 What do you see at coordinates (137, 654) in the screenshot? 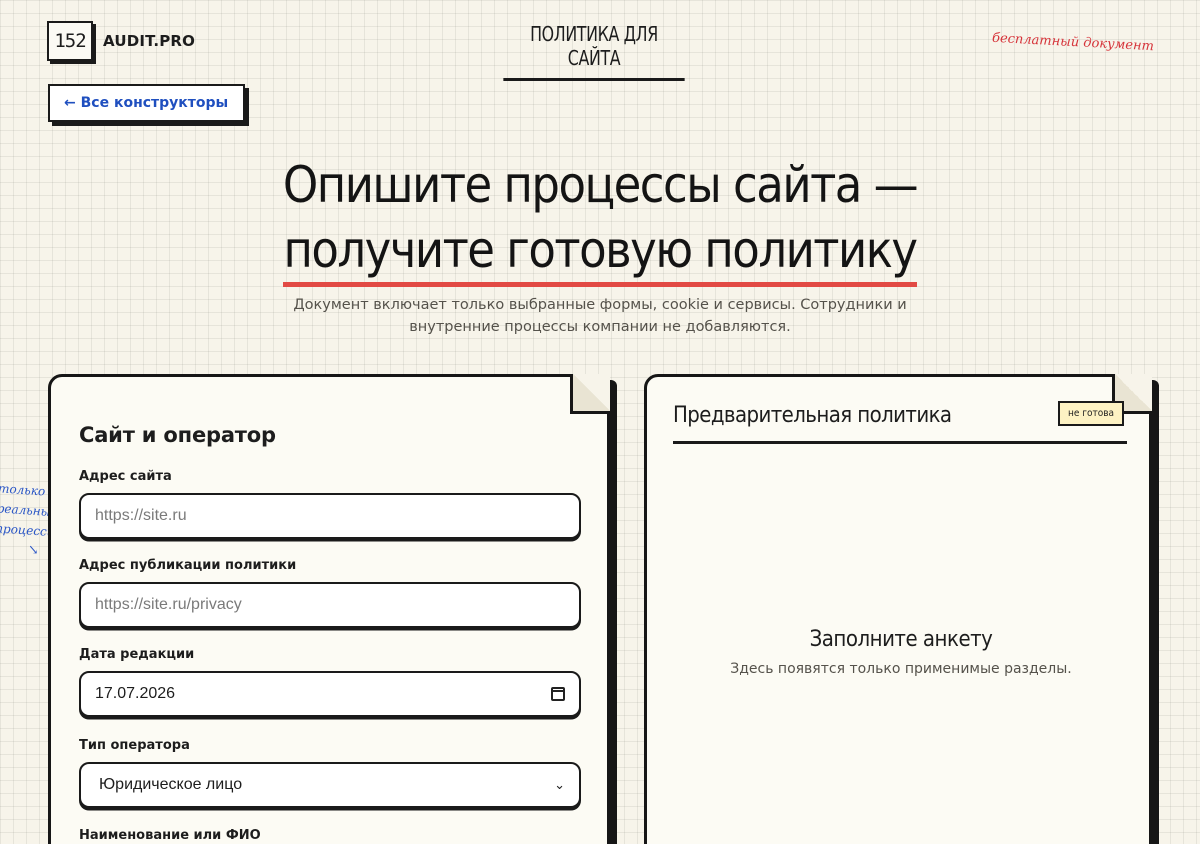
I see `edition-date-label: Дата редакции` at bounding box center [137, 654].